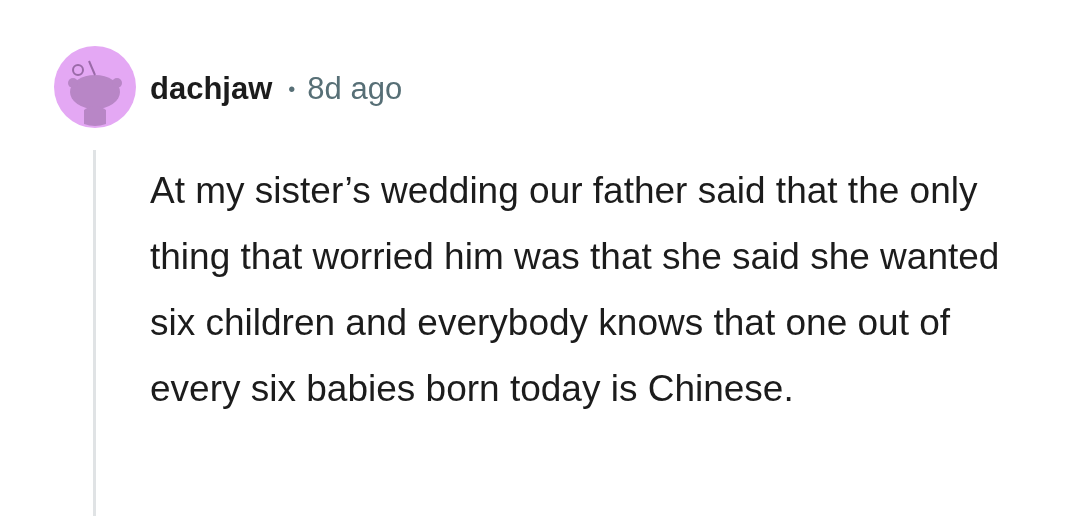 This screenshot has height=516, width=1080. I want to click on username: dachjaw, so click(211, 89).